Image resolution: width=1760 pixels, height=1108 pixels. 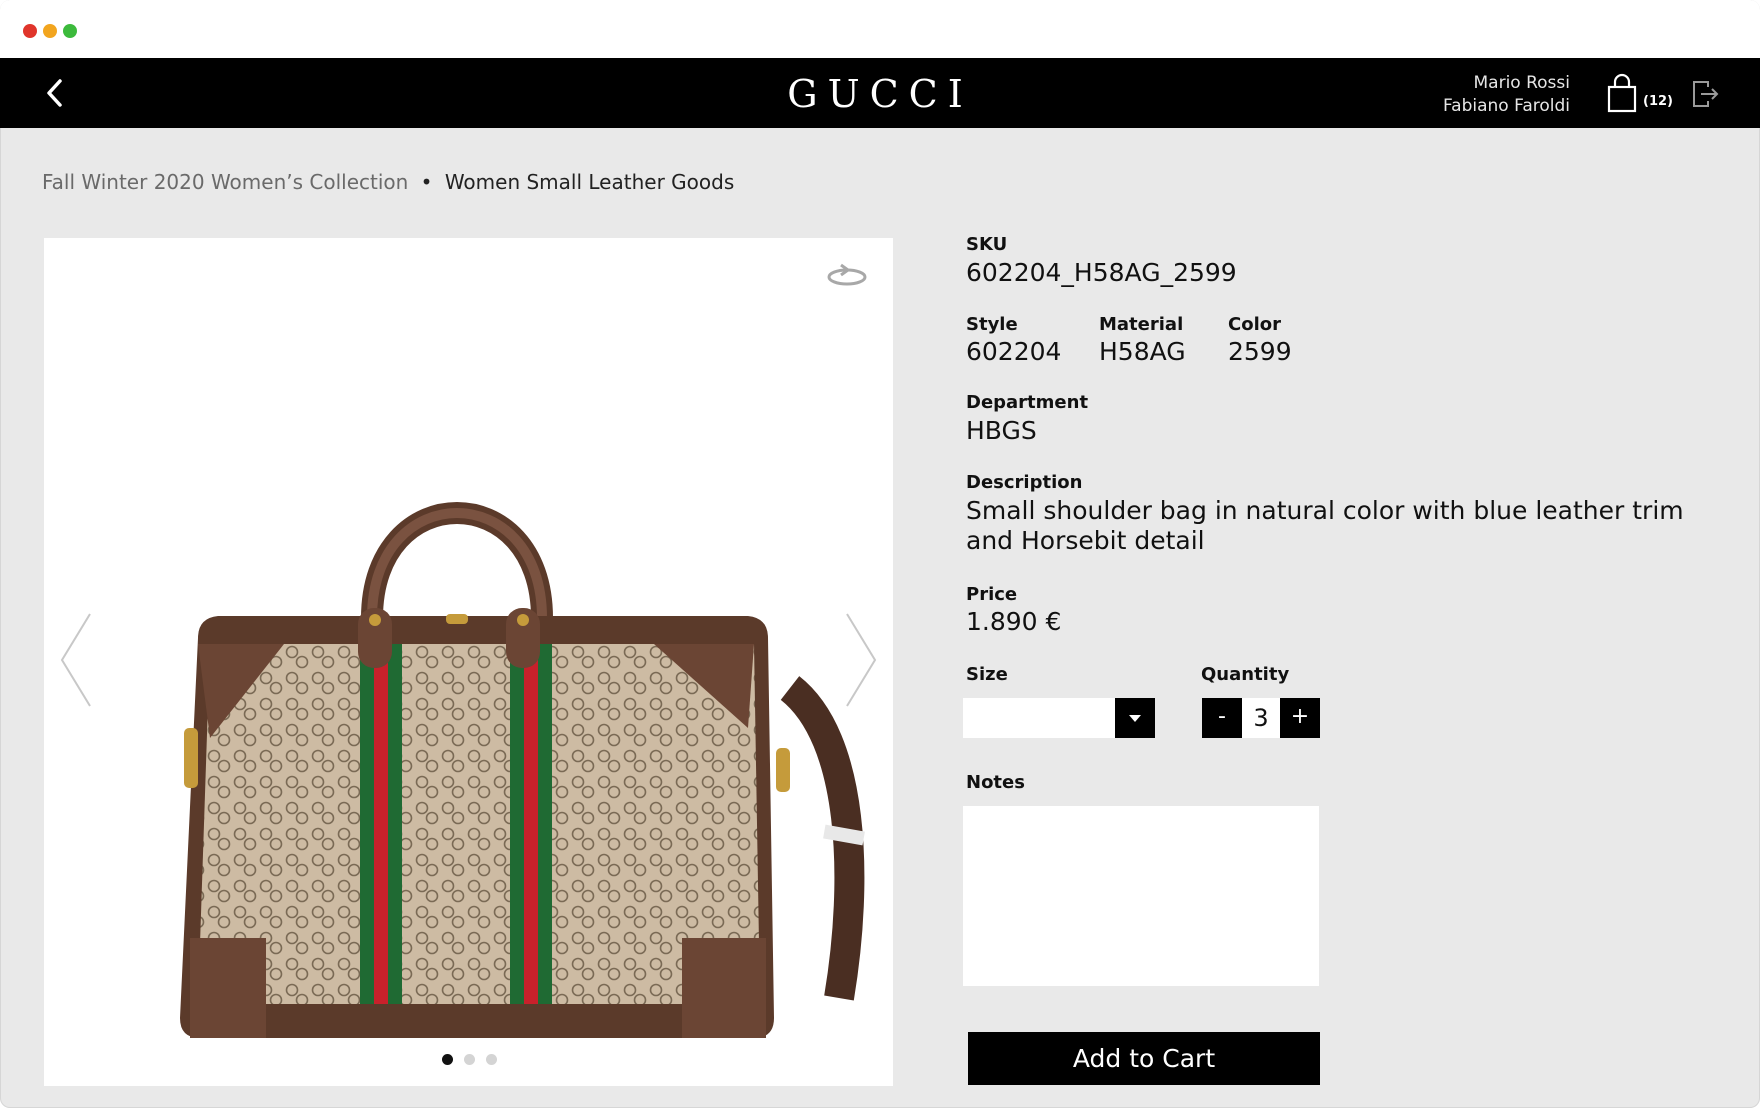 I want to click on cart-count-badge: (12), so click(x=1658, y=101).